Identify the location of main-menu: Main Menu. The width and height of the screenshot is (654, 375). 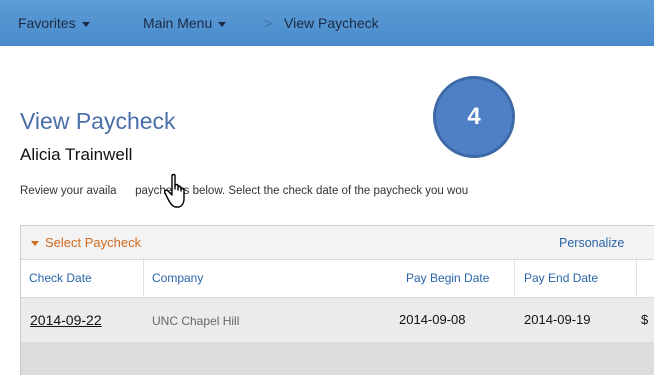
(185, 23).